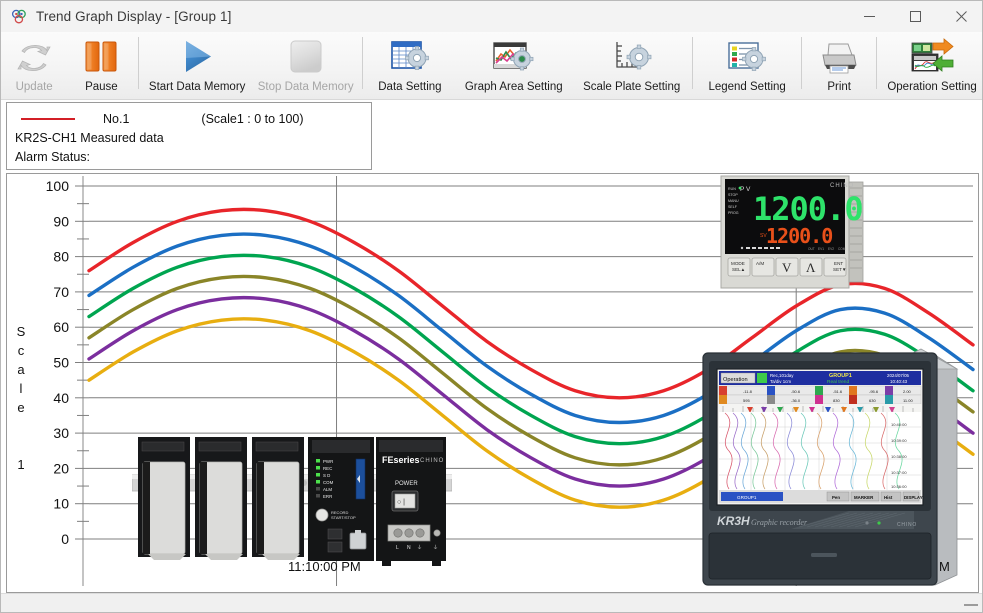 The height and width of the screenshot is (613, 983). What do you see at coordinates (409, 548) in the screenshot?
I see `svg-text: N` at bounding box center [409, 548].